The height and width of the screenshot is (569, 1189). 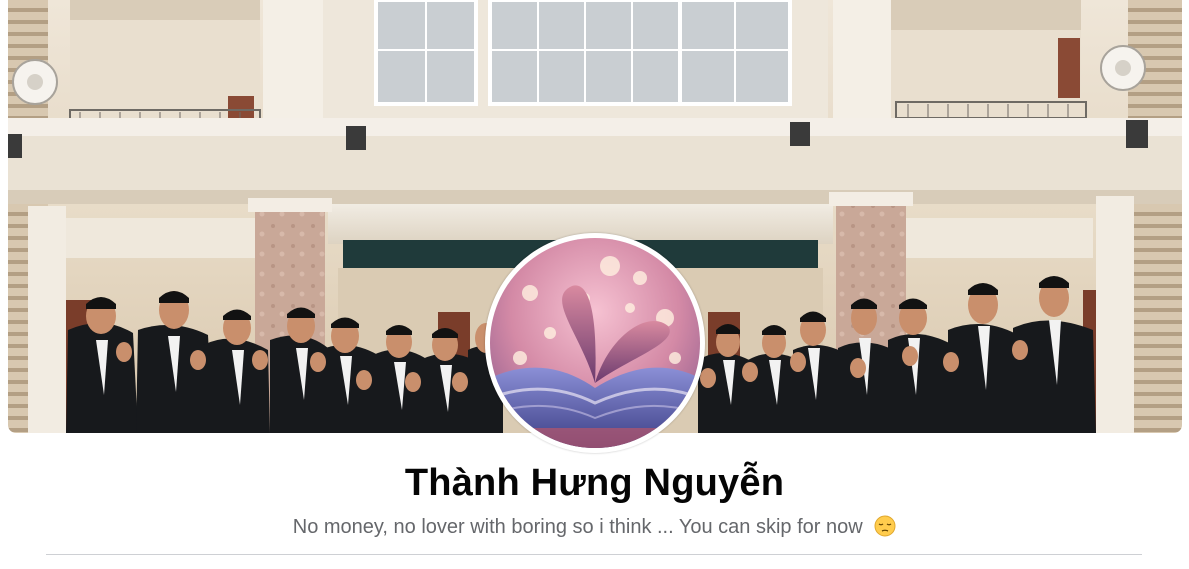 What do you see at coordinates (594, 554) in the screenshot?
I see `profile-header-divider` at bounding box center [594, 554].